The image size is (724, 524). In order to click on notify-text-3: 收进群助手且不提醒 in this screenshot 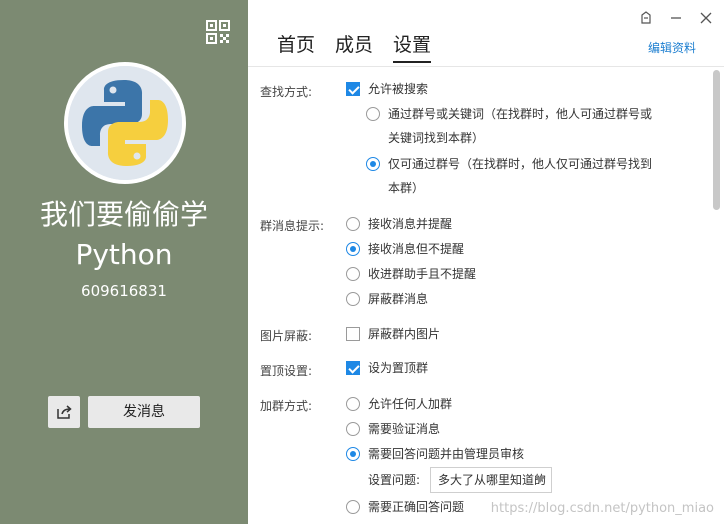, I will do `click(422, 274)`.